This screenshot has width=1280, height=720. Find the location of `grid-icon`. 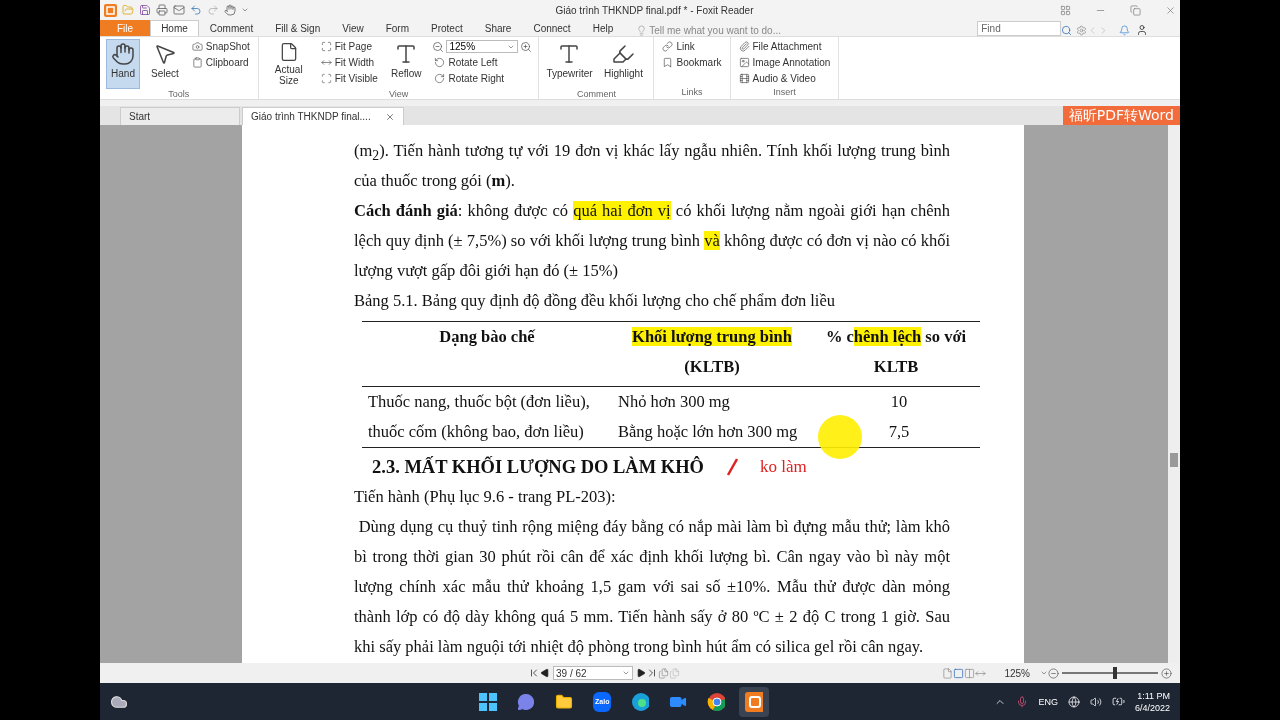

grid-icon is located at coordinates (1065, 10).